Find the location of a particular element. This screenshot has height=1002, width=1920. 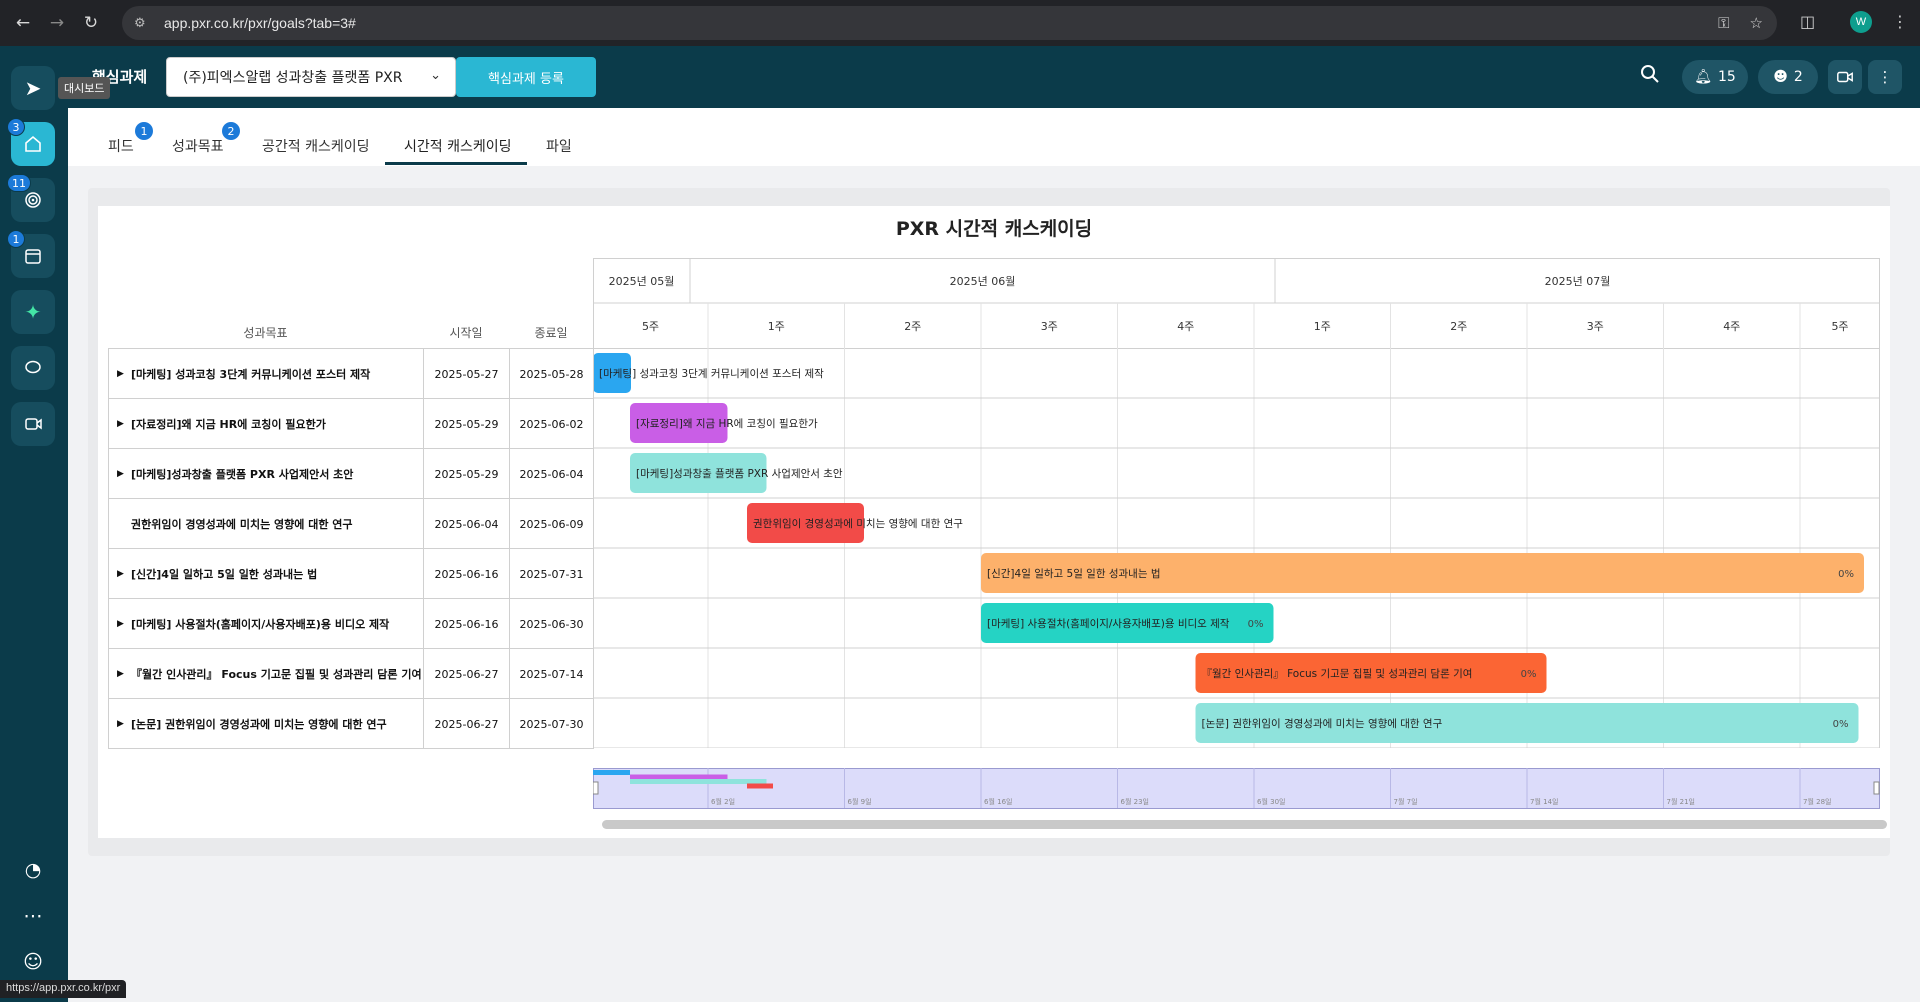

left-sidebar: ➤ 3 11 1 ✦ ◔ ⋯ ☺ is located at coordinates (34, 524).